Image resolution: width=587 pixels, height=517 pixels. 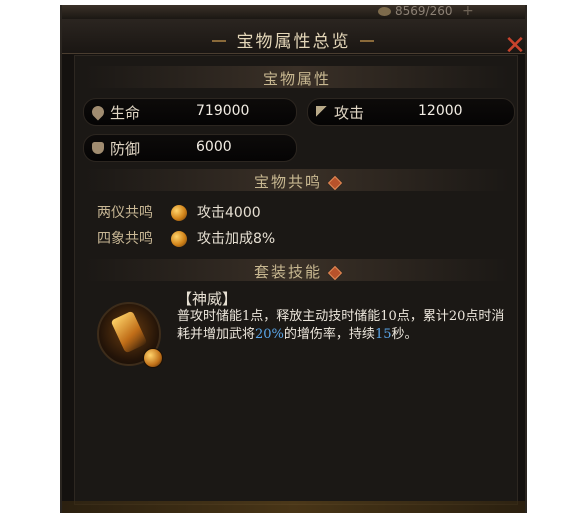 I want to click on add-currency-button: +, so click(x=468, y=11).